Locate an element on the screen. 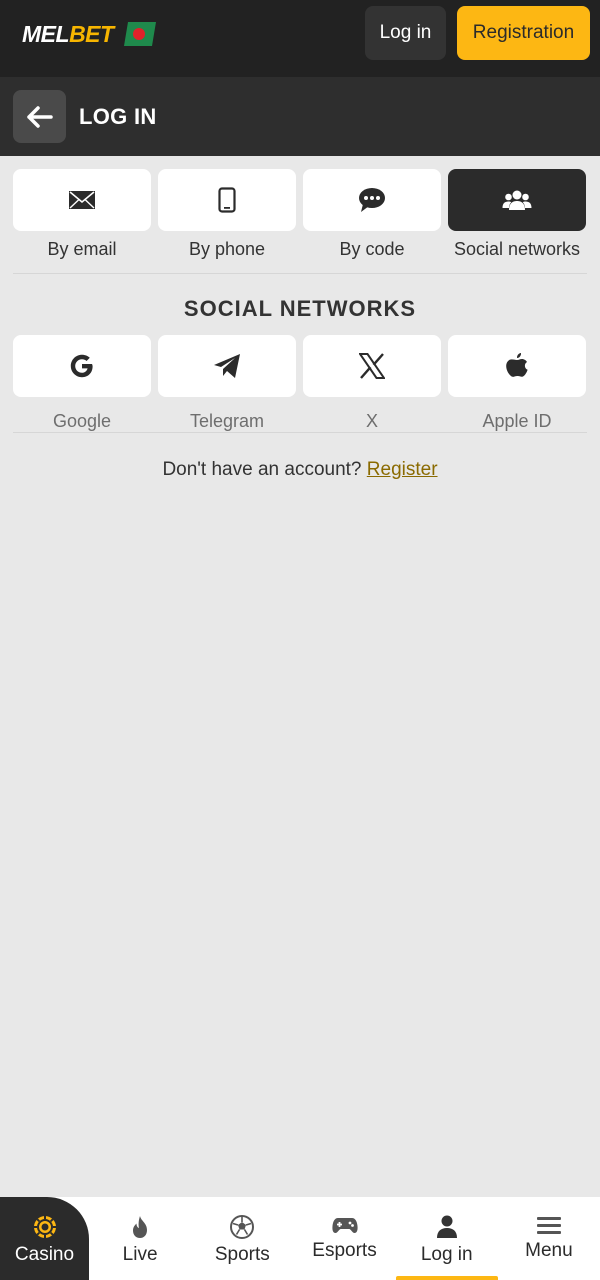  logo-text: MELBET is located at coordinates (68, 33).